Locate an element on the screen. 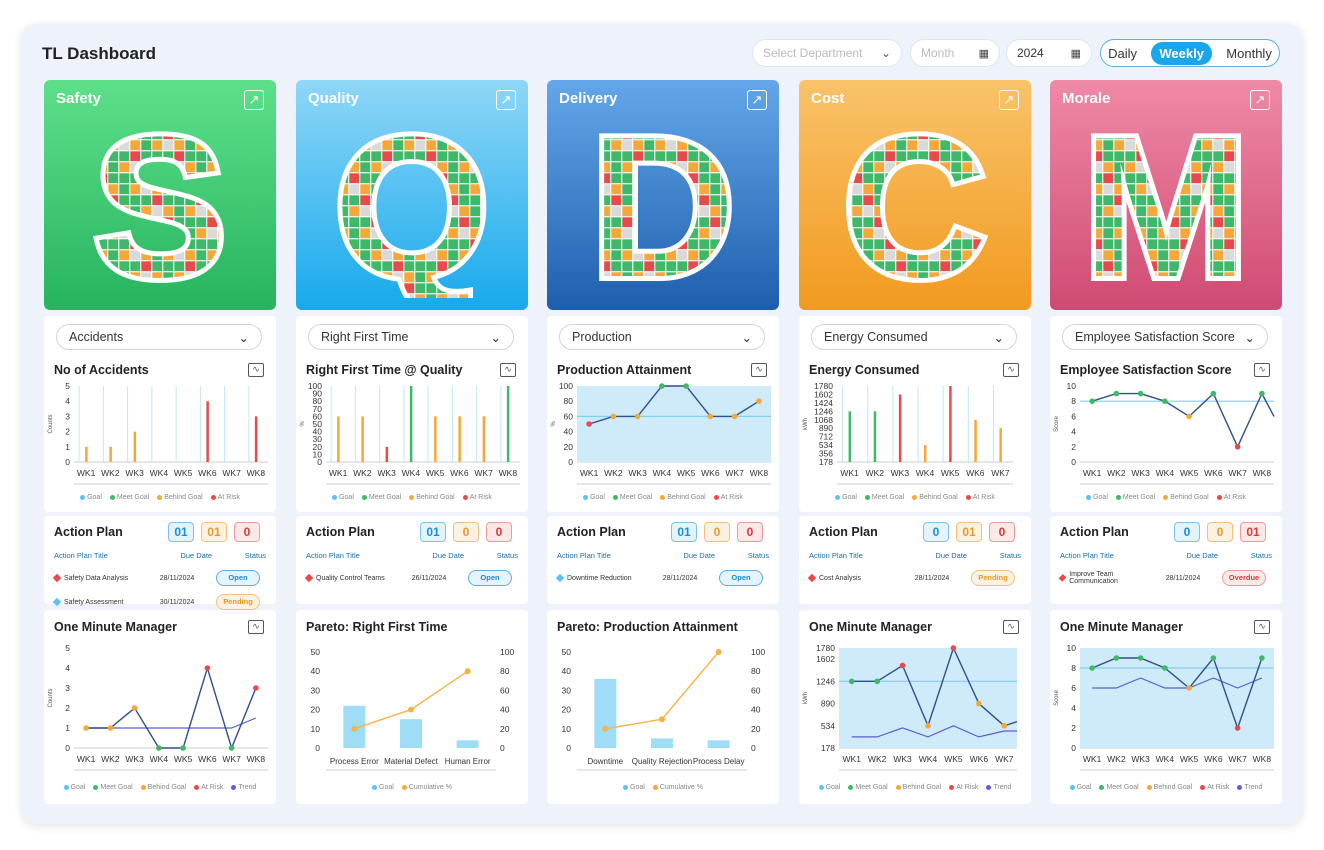 This screenshot has width=1324, height=850. year-picker: 2024 ▦ is located at coordinates (1049, 53).